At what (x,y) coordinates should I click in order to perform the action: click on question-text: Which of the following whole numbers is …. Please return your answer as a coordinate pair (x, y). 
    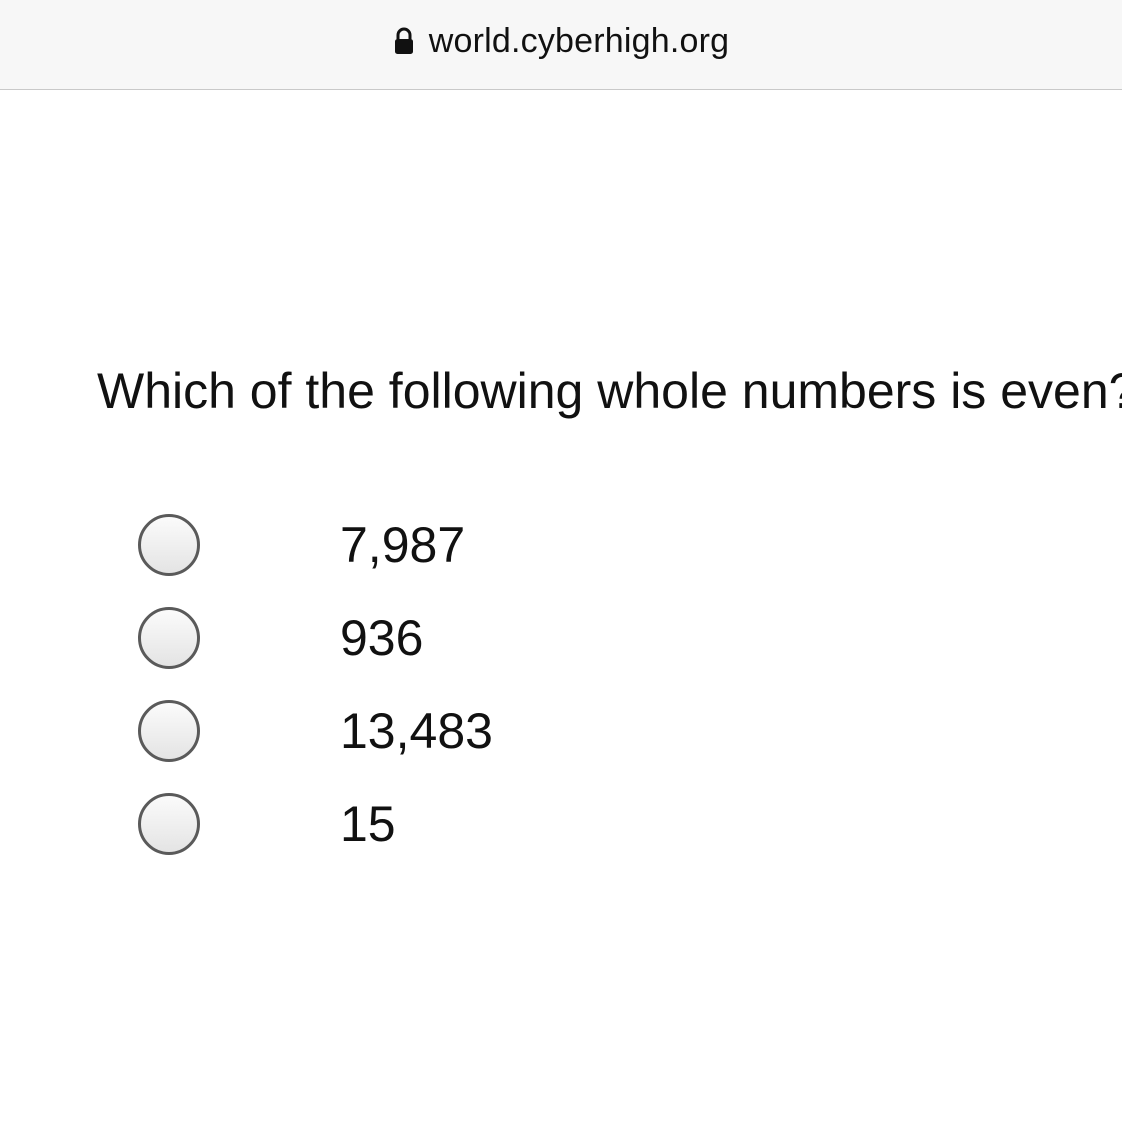
    Looking at the image, I should click on (609, 391).